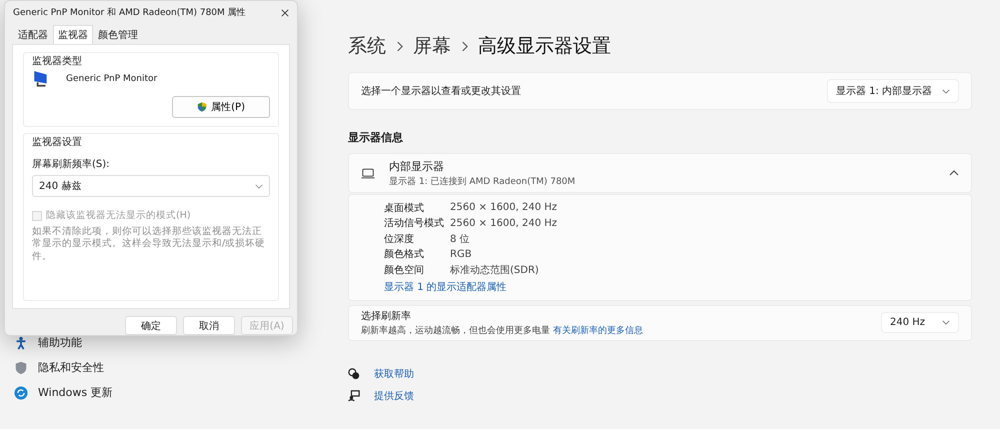 Image resolution: width=1000 pixels, height=429 pixels. I want to click on dialog-tab: 监视器, so click(73, 34).